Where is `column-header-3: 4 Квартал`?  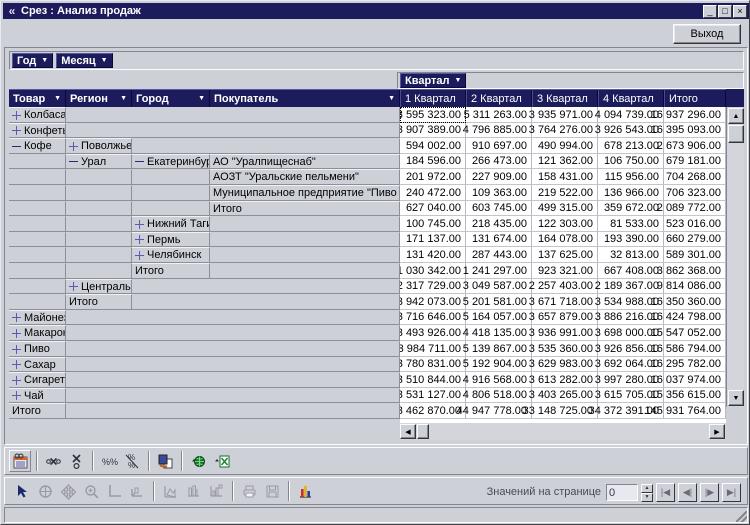
column-header-3: 4 Квартал is located at coordinates (631, 99).